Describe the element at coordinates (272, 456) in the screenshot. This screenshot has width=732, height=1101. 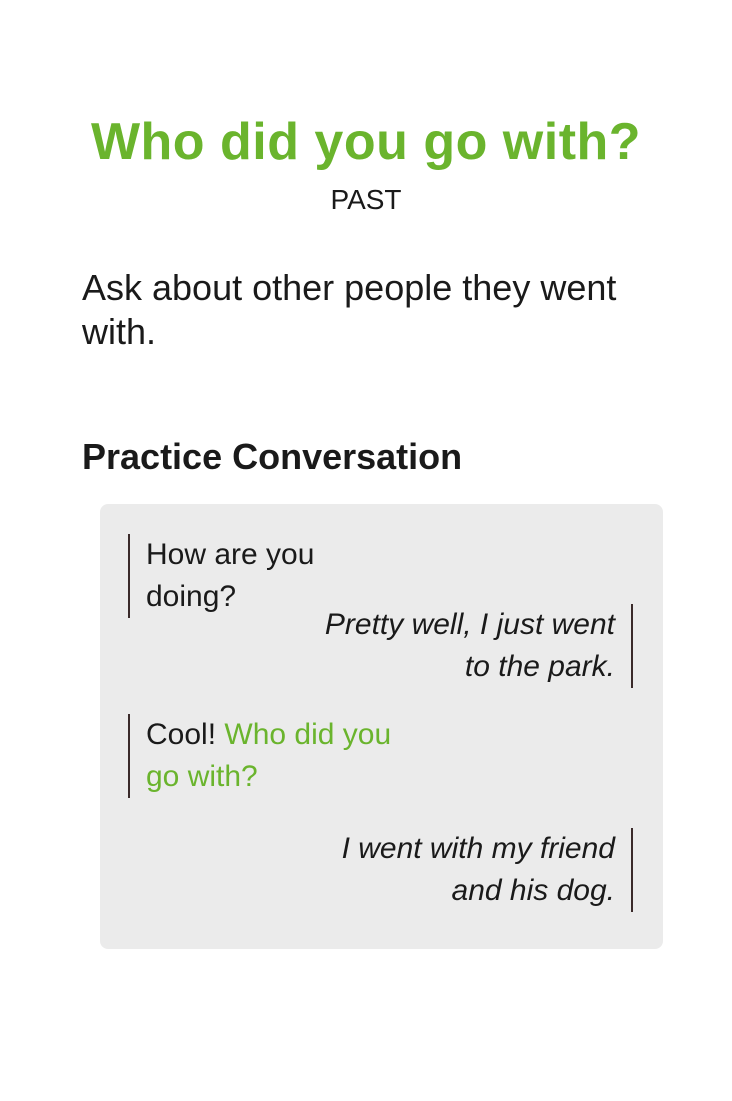
I see `section-heading: Practice Conversation` at that location.